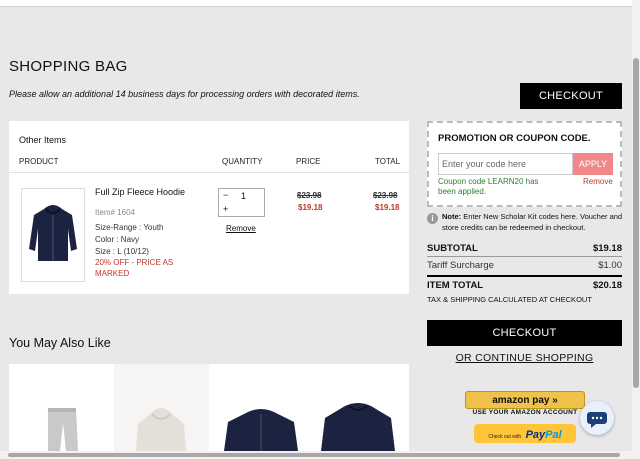 The height and width of the screenshot is (459, 640). What do you see at coordinates (524, 358) in the screenshot?
I see `continue-shopping-link: OR CONTINUE SHOPPING` at bounding box center [524, 358].